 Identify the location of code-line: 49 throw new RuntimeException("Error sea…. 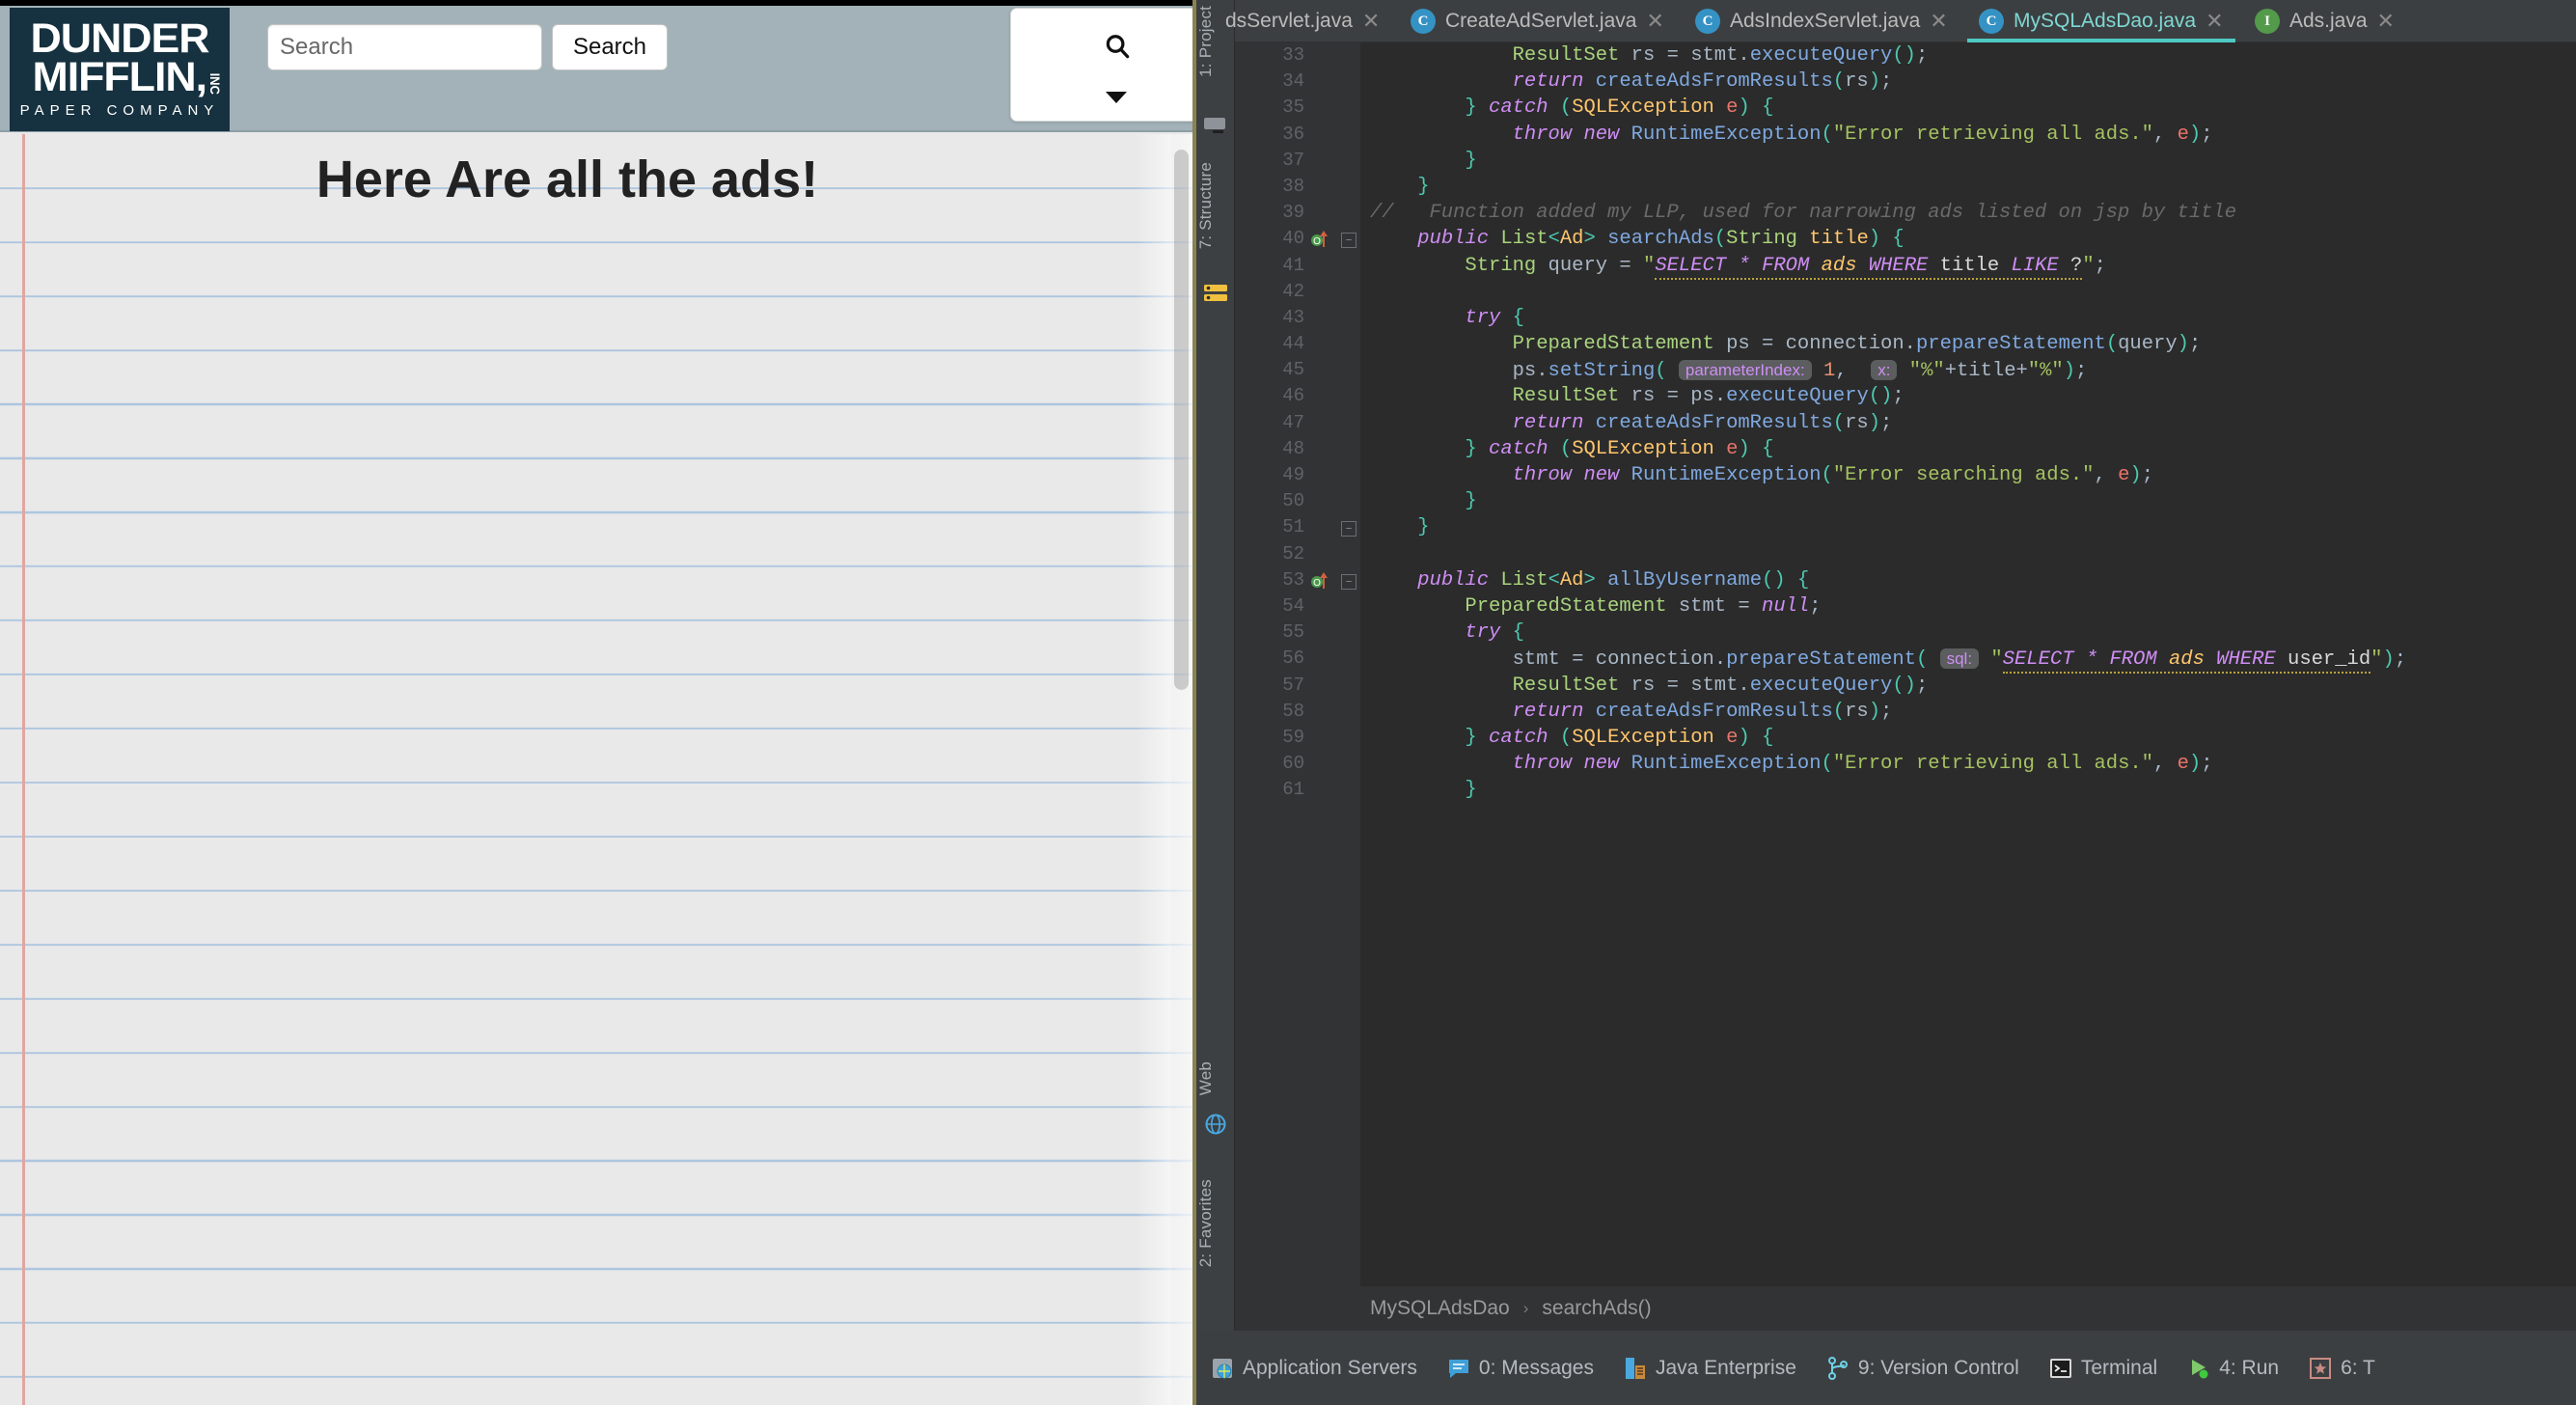
(1906, 475).